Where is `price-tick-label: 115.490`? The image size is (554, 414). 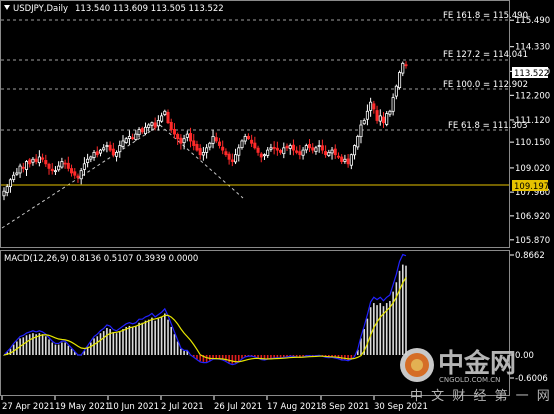
price-tick-label: 115.490 is located at coordinates (532, 21).